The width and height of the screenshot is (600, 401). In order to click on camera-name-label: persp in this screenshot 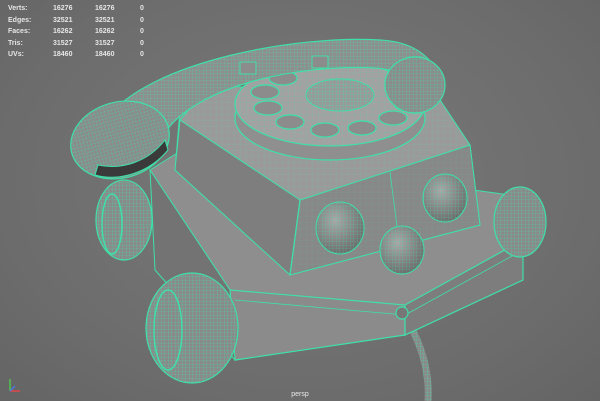, I will do `click(300, 394)`.